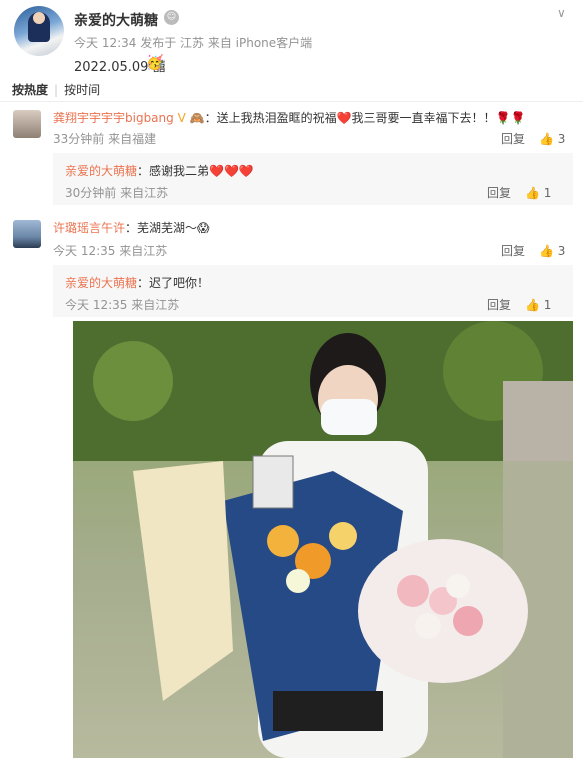  What do you see at coordinates (133, 381) in the screenshot?
I see `foliage` at bounding box center [133, 381].